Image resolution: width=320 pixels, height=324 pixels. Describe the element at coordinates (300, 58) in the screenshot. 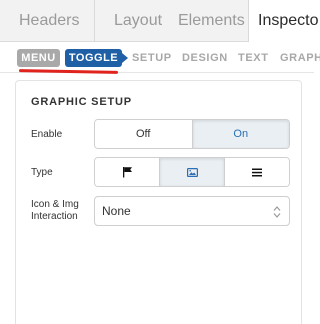

I see `subnav-graph: GRAPH` at that location.